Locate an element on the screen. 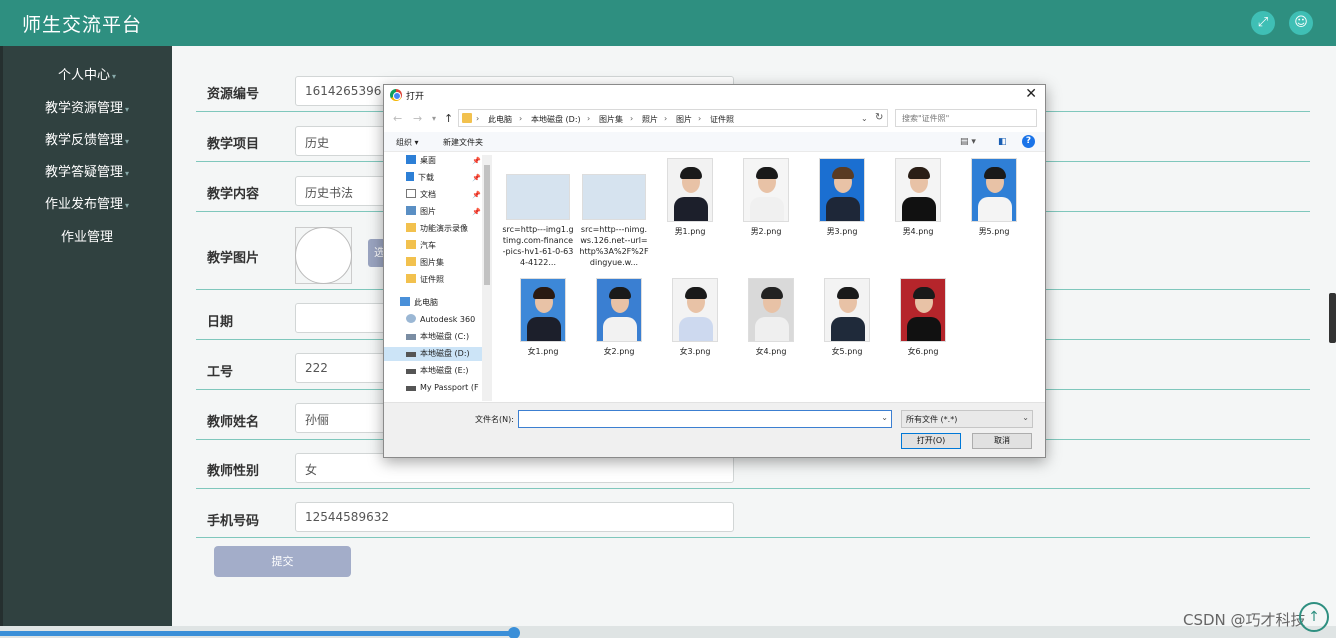 The image size is (1336, 638). breadcrumb-item: 图片 is located at coordinates (684, 119).